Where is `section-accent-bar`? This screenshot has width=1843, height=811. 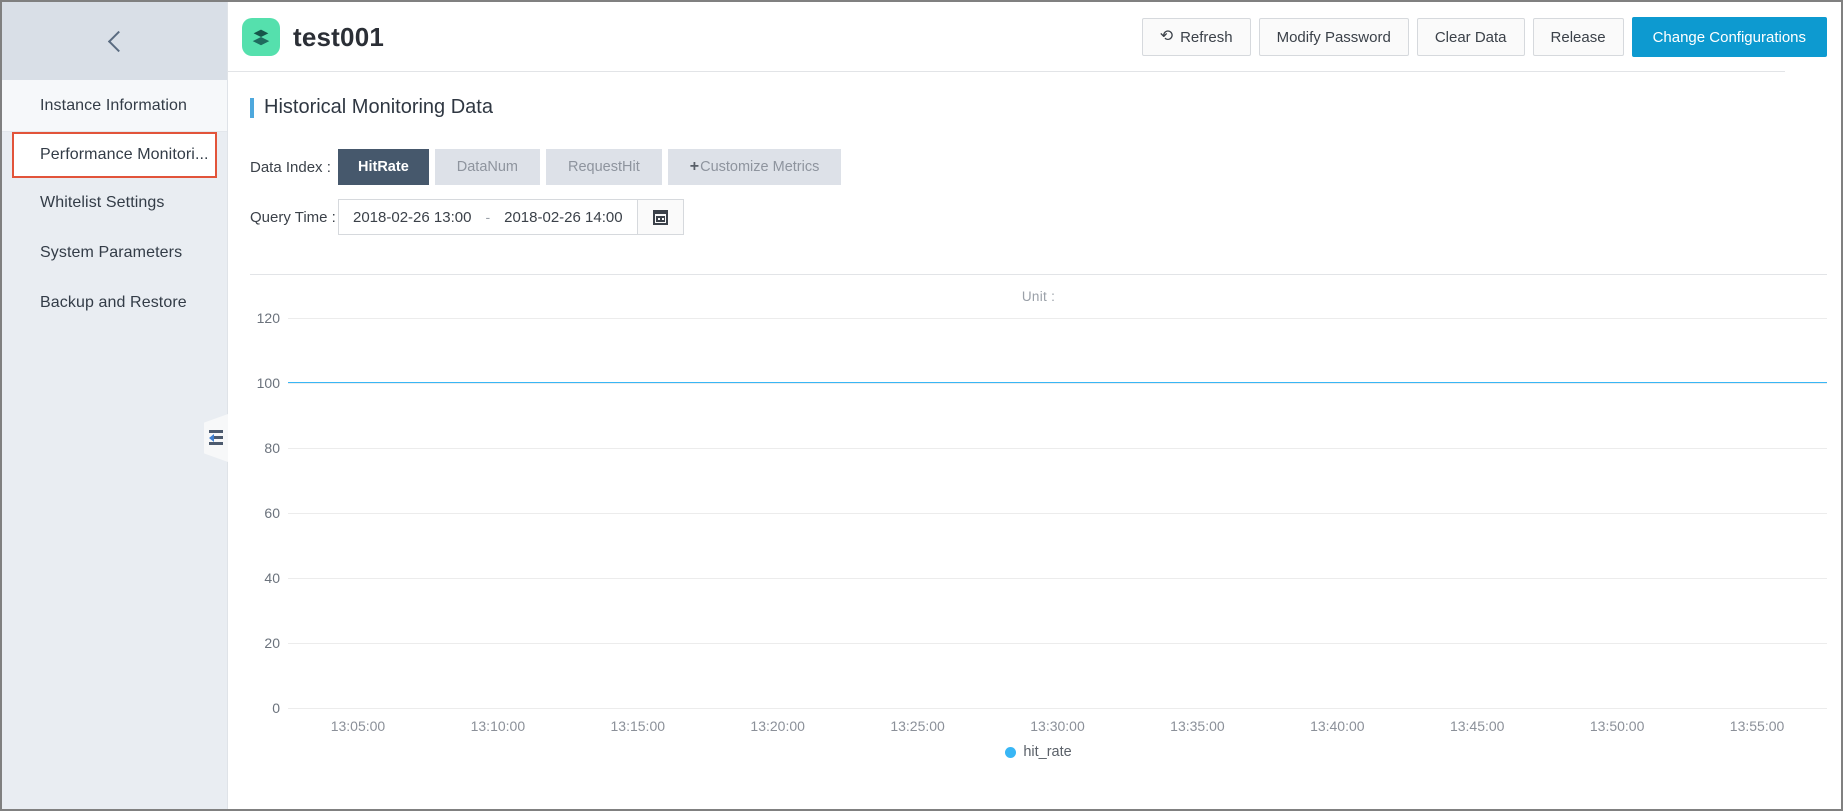
section-accent-bar is located at coordinates (252, 107).